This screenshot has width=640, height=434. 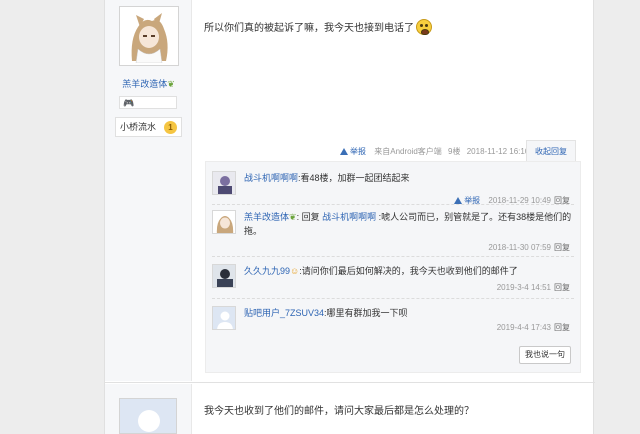 I want to click on post-divider, so click(x=350, y=382).